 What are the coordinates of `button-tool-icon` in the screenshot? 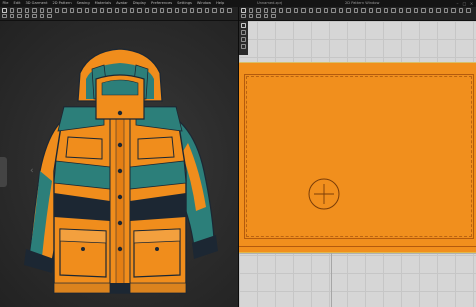 It's located at (101, 10).